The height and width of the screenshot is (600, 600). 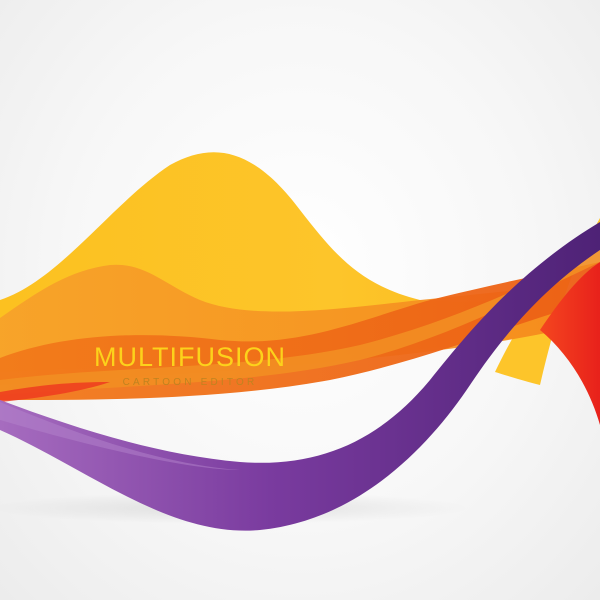 I want to click on logo-block: MULTIFUSION CARTOON EDITOR, so click(x=190, y=365).